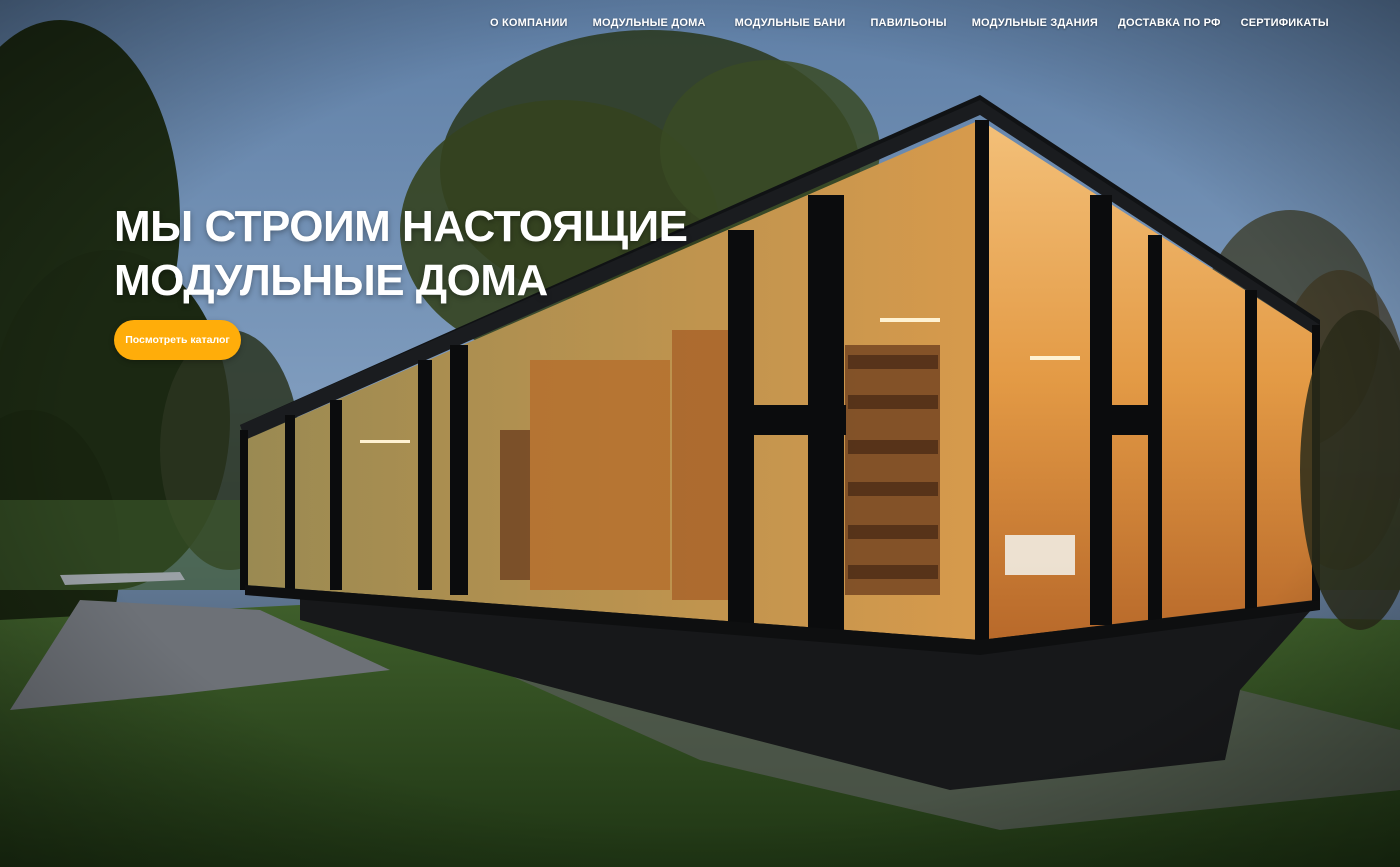 The image size is (1400, 867). What do you see at coordinates (434, 254) in the screenshot?
I see `hero-headline: Мы строим настоящие модульные дома` at bounding box center [434, 254].